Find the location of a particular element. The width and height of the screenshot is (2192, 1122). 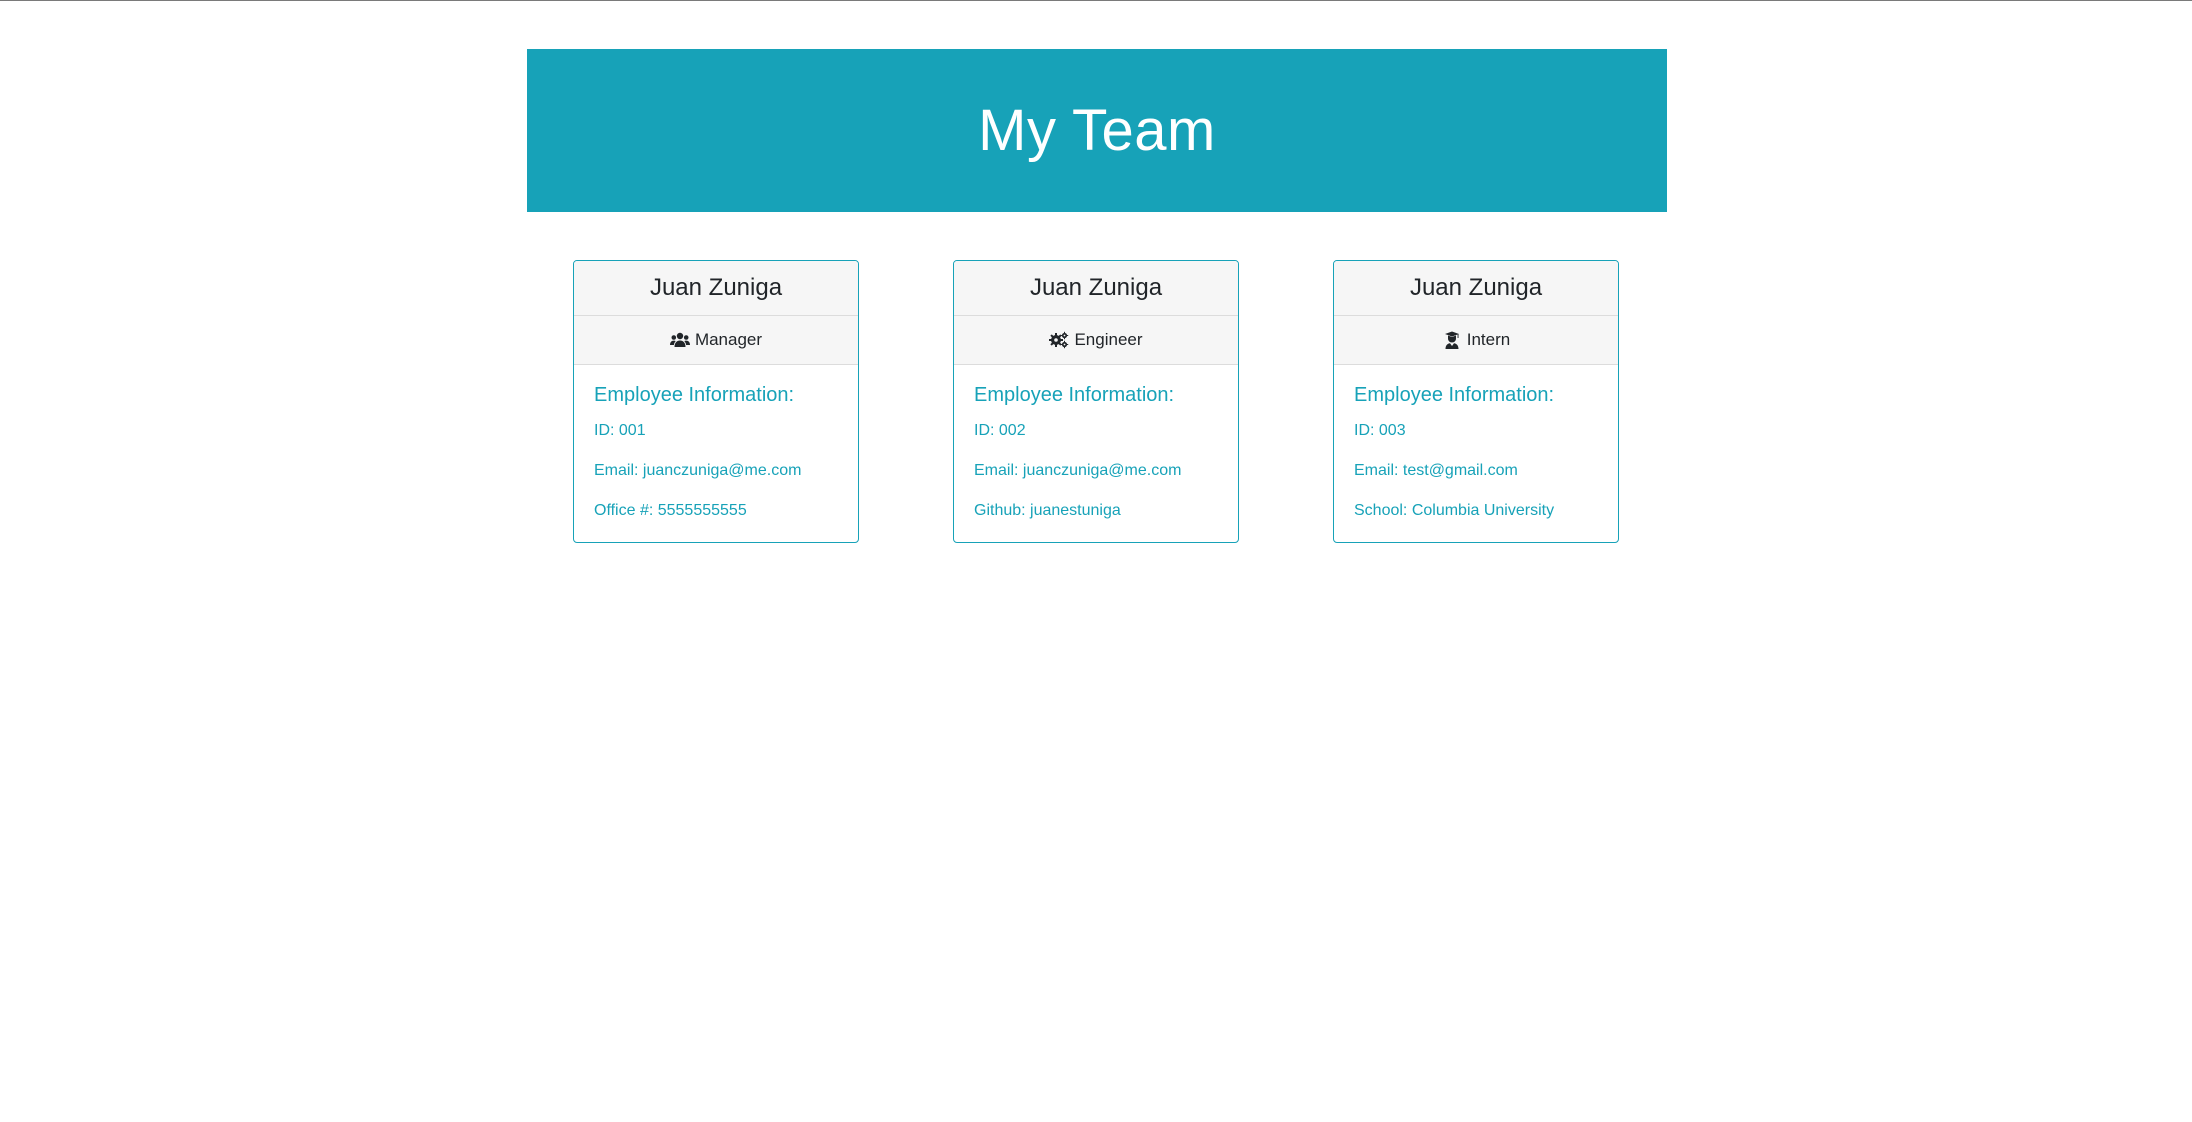

employee-github: Github: juanestuniga is located at coordinates (1096, 511).